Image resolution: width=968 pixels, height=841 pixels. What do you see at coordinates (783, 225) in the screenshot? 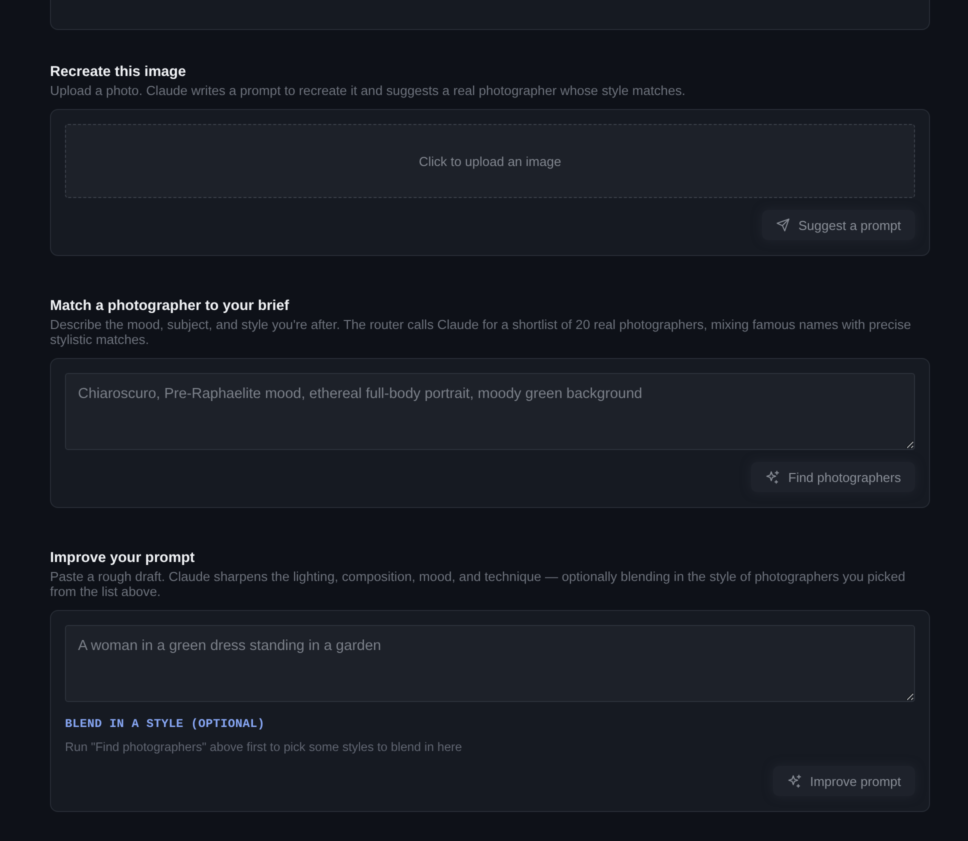
I see `send-icon` at bounding box center [783, 225].